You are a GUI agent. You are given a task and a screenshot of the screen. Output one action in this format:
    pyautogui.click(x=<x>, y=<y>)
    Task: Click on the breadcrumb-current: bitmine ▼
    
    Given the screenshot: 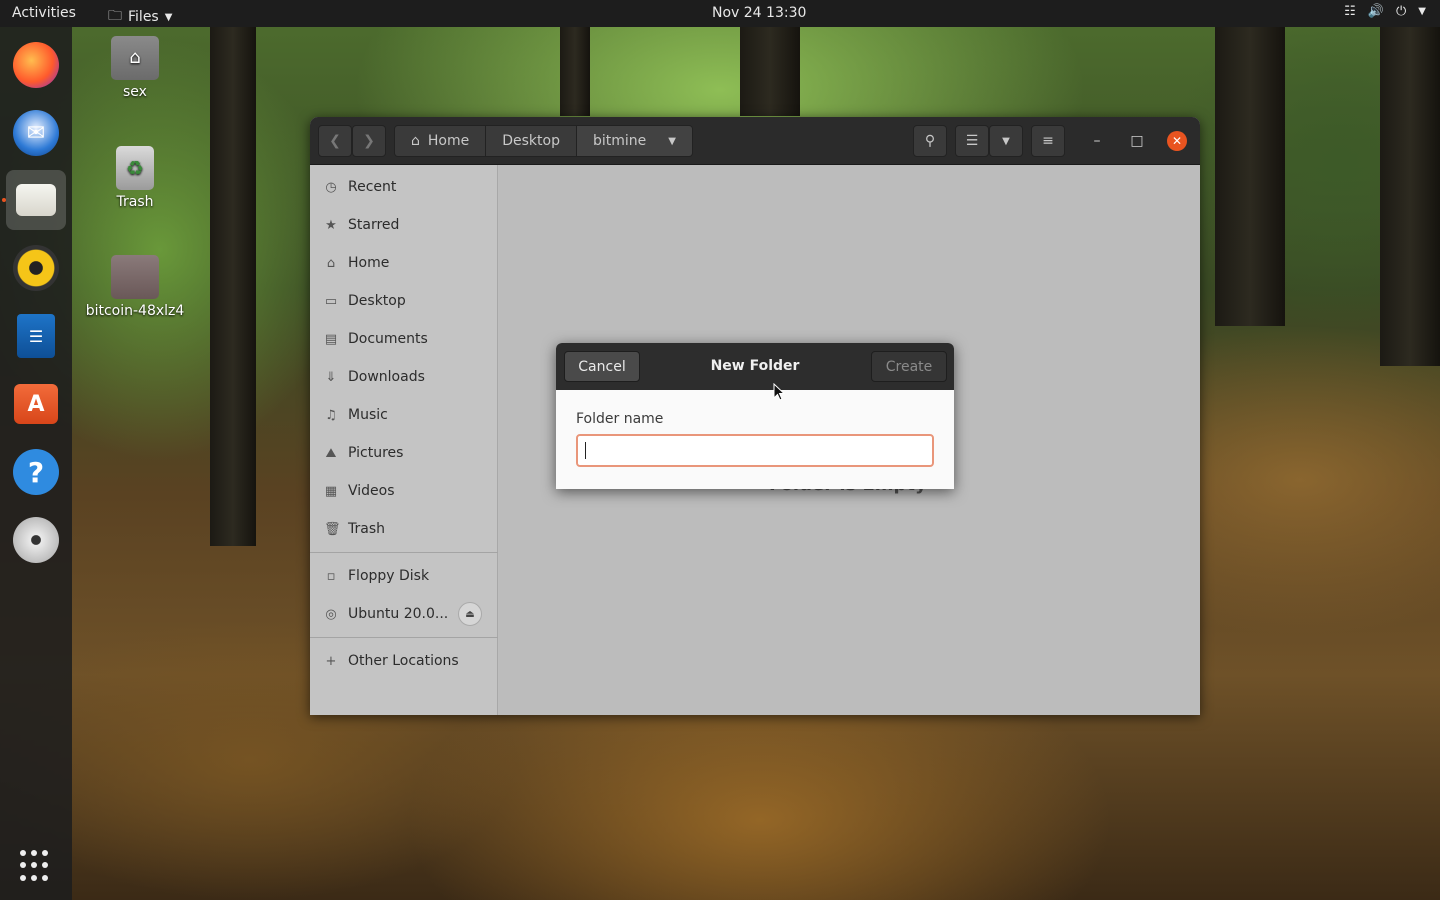 What is the action you would take?
    pyautogui.click(x=634, y=141)
    